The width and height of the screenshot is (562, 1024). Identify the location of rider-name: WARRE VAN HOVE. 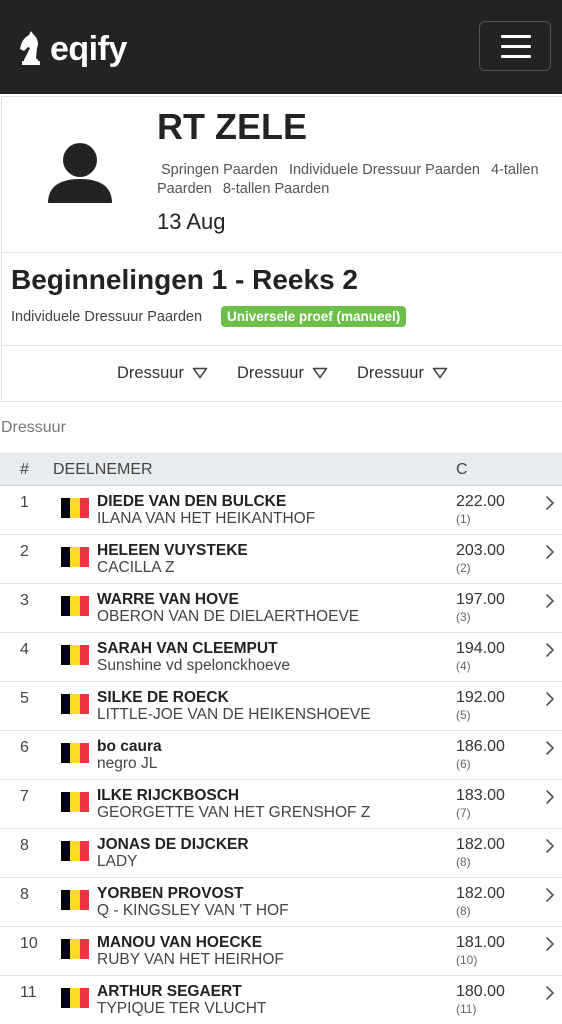
(168, 599).